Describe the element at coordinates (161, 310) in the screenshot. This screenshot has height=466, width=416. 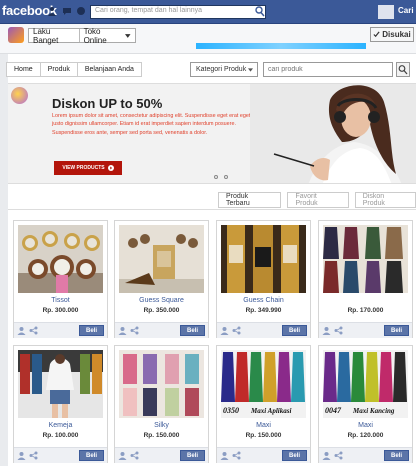
I see `product-price: Rp. 350.000` at that location.